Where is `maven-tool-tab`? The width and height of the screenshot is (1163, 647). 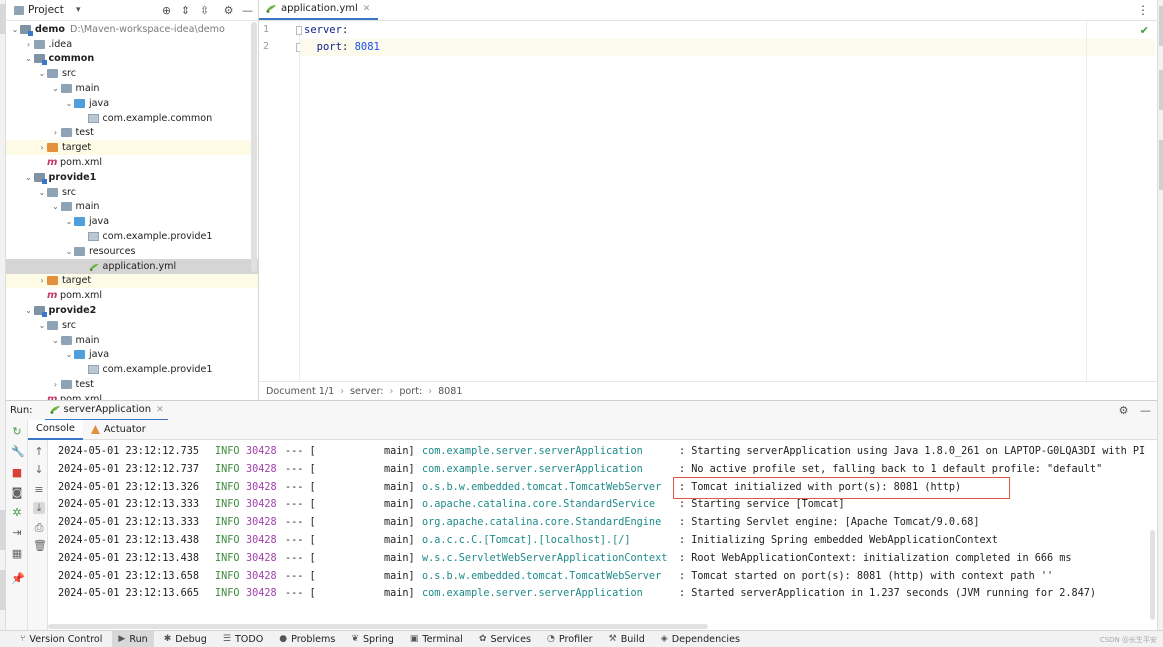
maven-tool-tab is located at coordinates (1161, 165).